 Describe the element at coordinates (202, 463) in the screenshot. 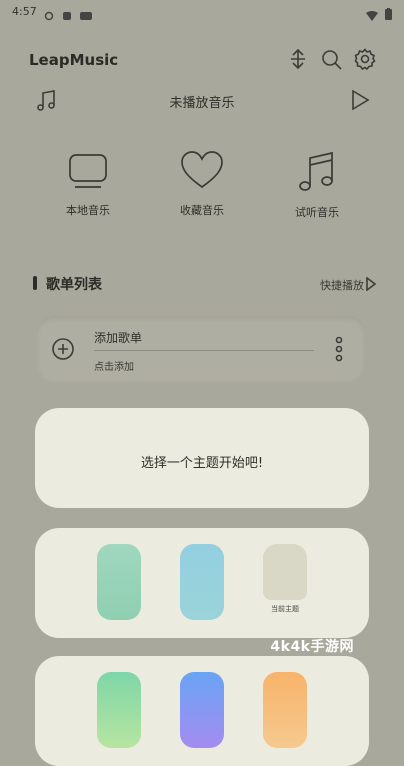

I see `theme-prompt-text: 选择一个主题开始吧!` at that location.